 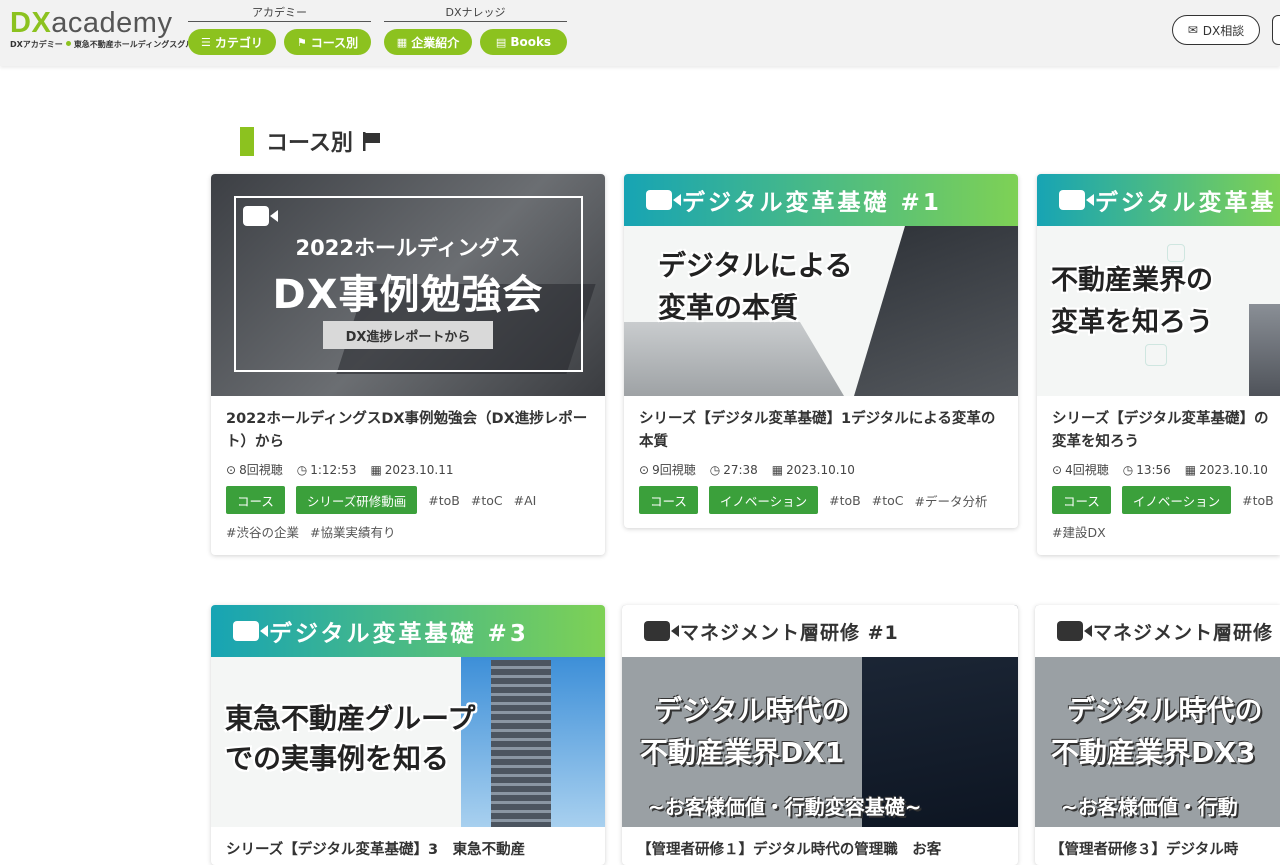 What do you see at coordinates (356, 500) in the screenshot?
I see `tag-button: シリーズ研修動画` at bounding box center [356, 500].